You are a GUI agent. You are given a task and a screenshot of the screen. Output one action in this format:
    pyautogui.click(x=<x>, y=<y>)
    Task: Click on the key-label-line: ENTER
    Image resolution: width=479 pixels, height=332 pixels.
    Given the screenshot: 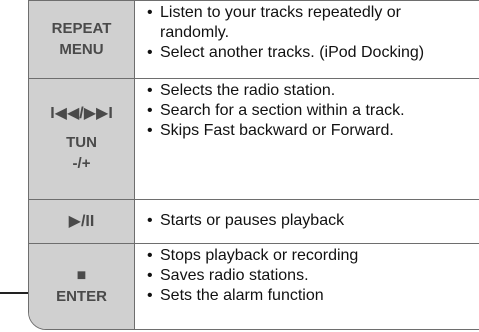 What is the action you would take?
    pyautogui.click(x=81, y=297)
    